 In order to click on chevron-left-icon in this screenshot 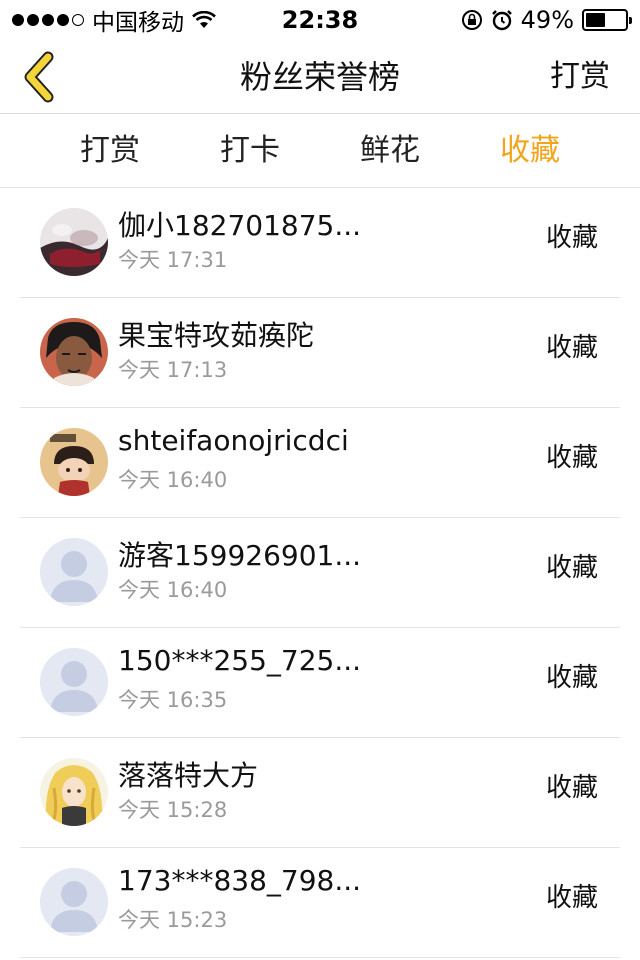, I will do `click(39, 77)`.